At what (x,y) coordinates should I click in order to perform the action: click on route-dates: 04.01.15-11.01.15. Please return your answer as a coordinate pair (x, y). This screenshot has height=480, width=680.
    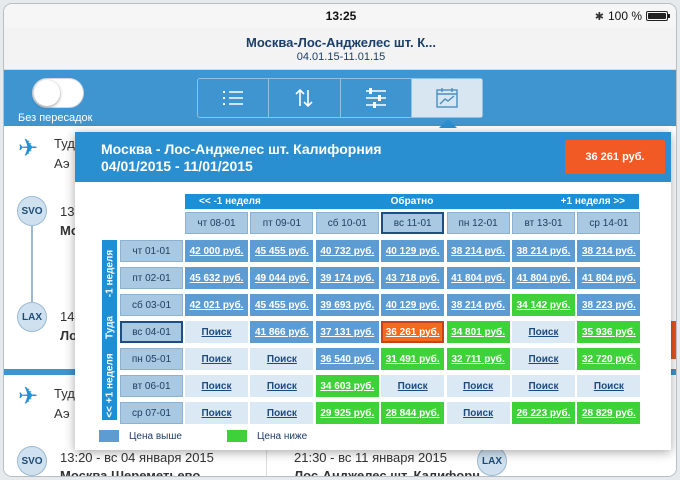
    Looking at the image, I should click on (341, 57).